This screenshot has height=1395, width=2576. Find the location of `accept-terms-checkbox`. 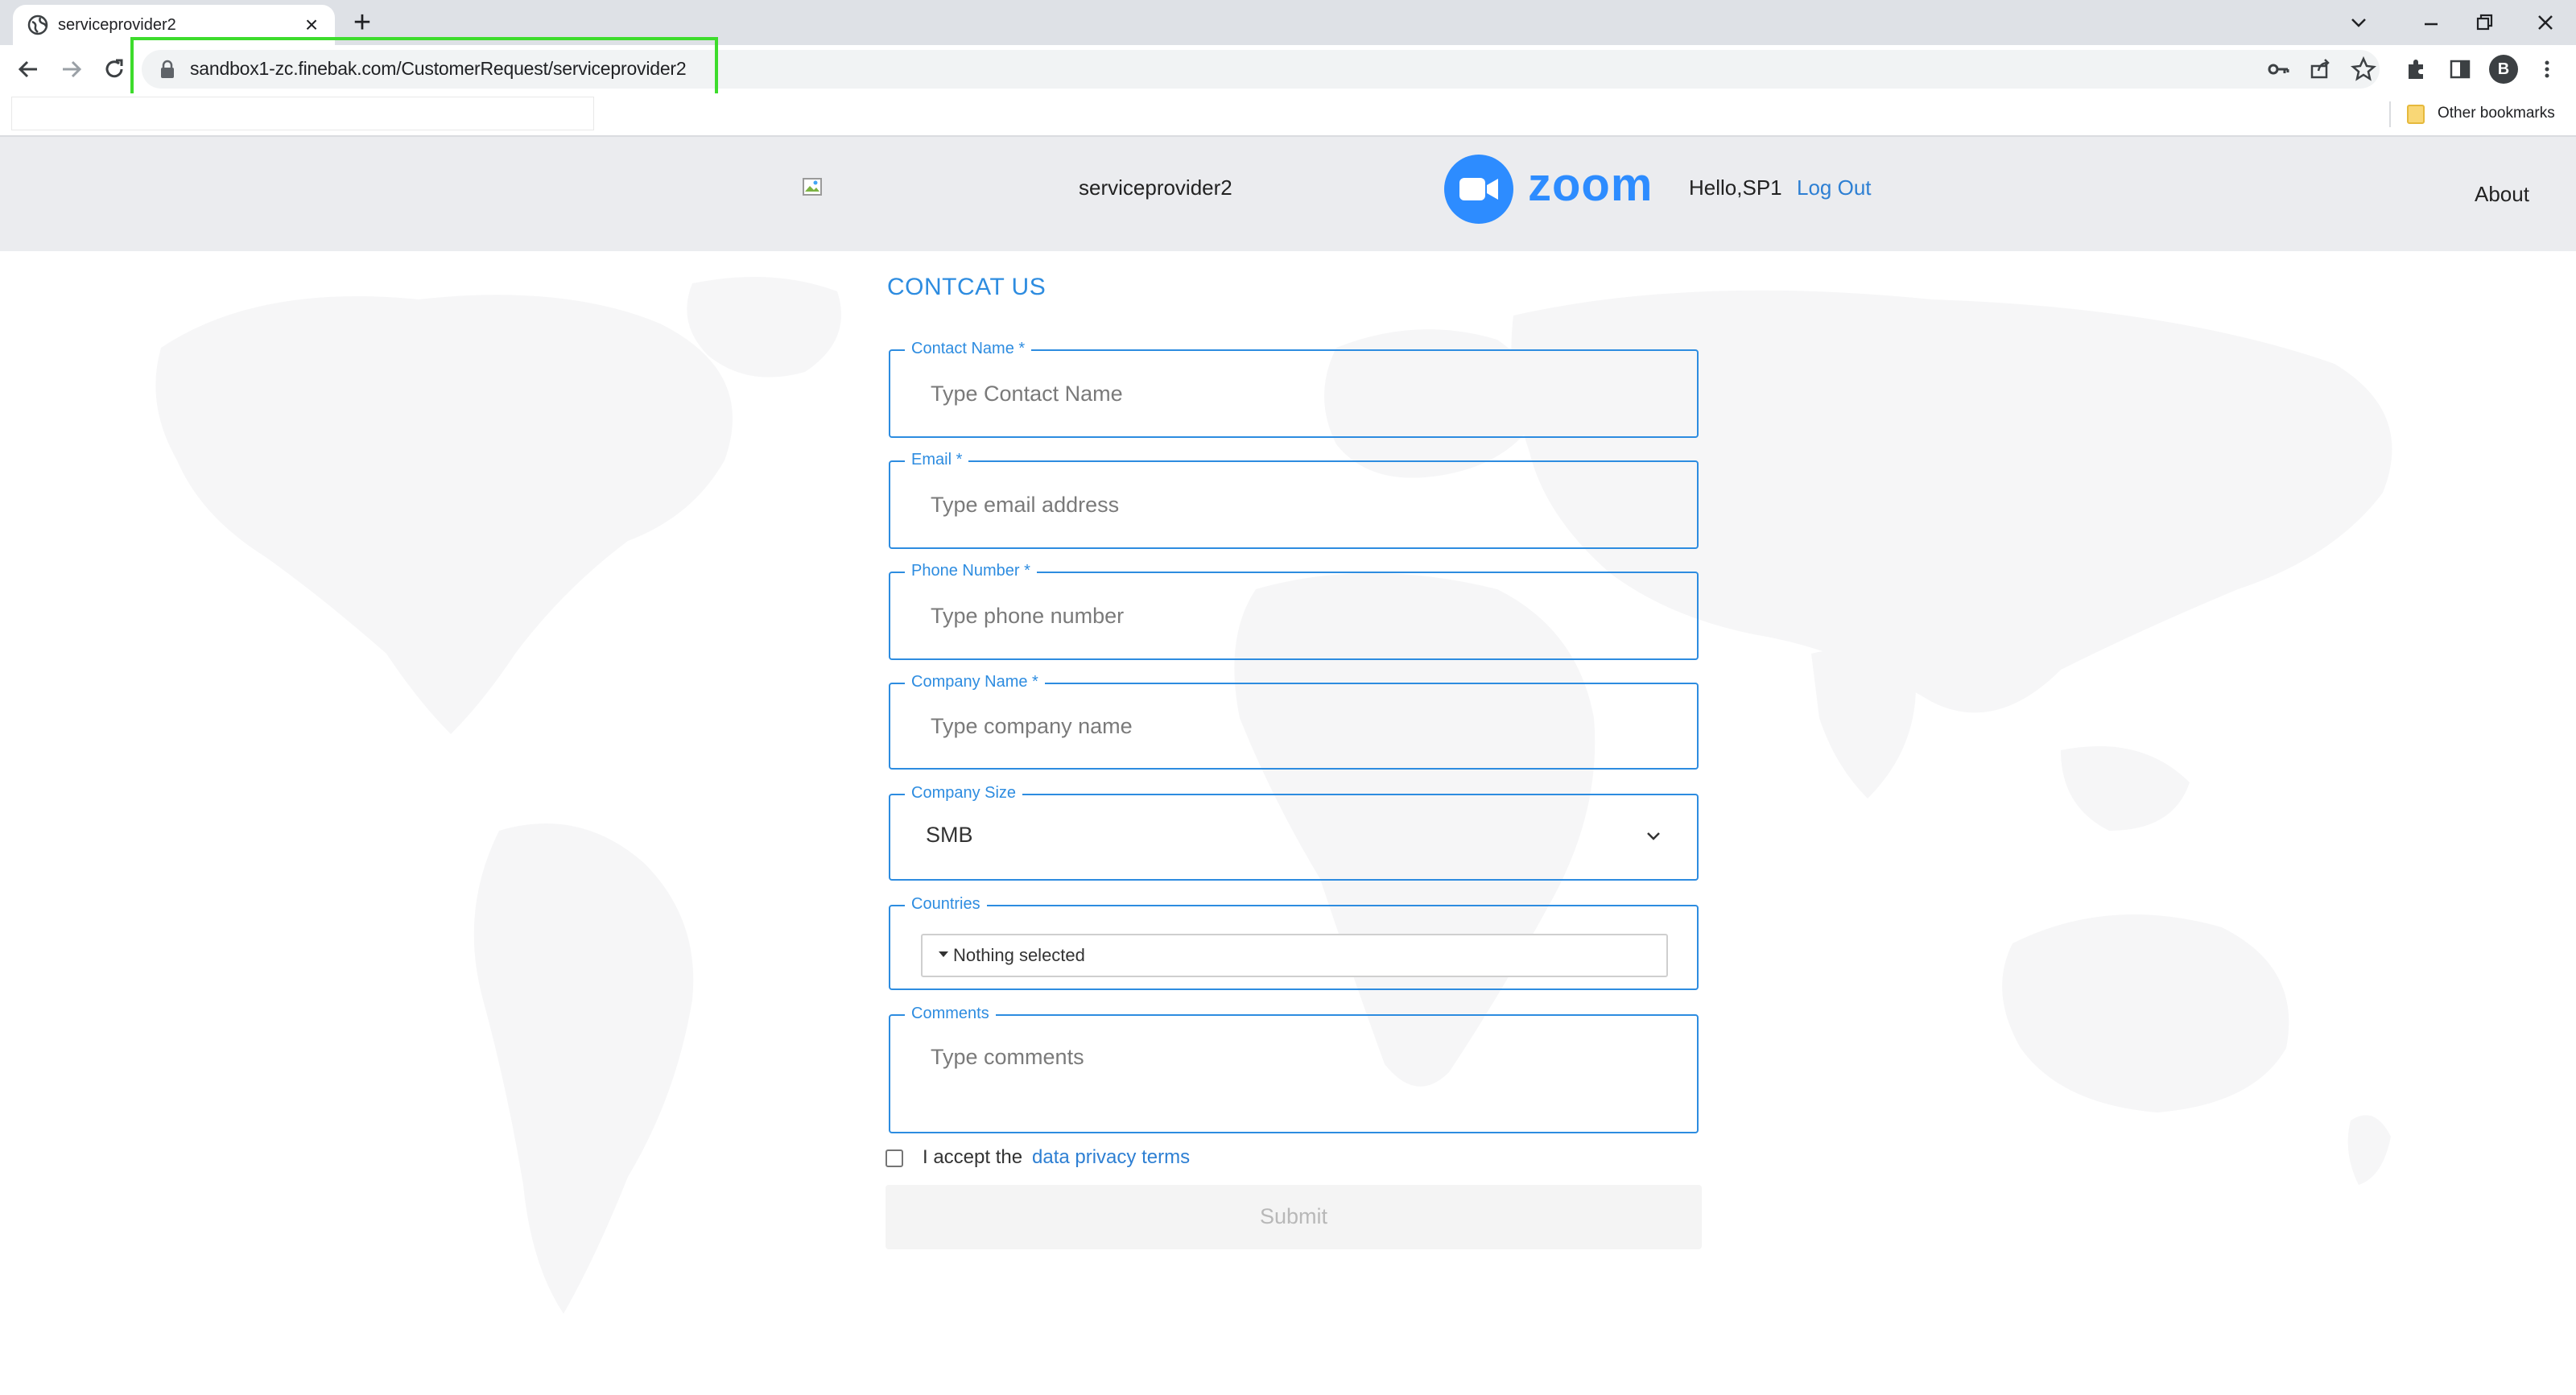

accept-terms-checkbox is located at coordinates (894, 1158).